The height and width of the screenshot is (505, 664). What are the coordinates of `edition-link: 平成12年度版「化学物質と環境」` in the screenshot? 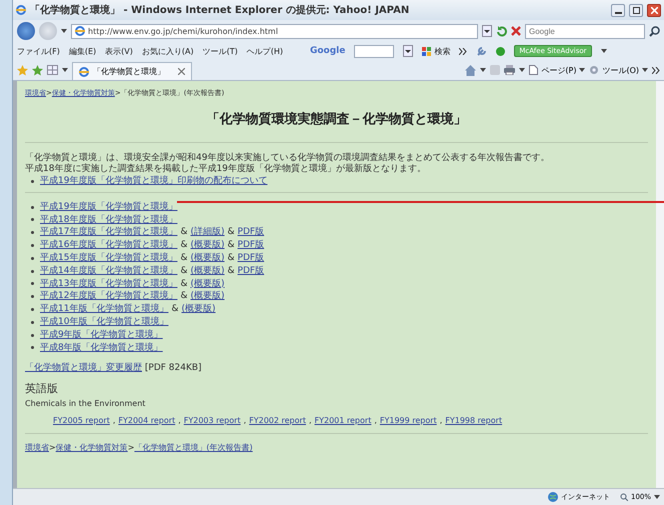 It's located at (109, 297).